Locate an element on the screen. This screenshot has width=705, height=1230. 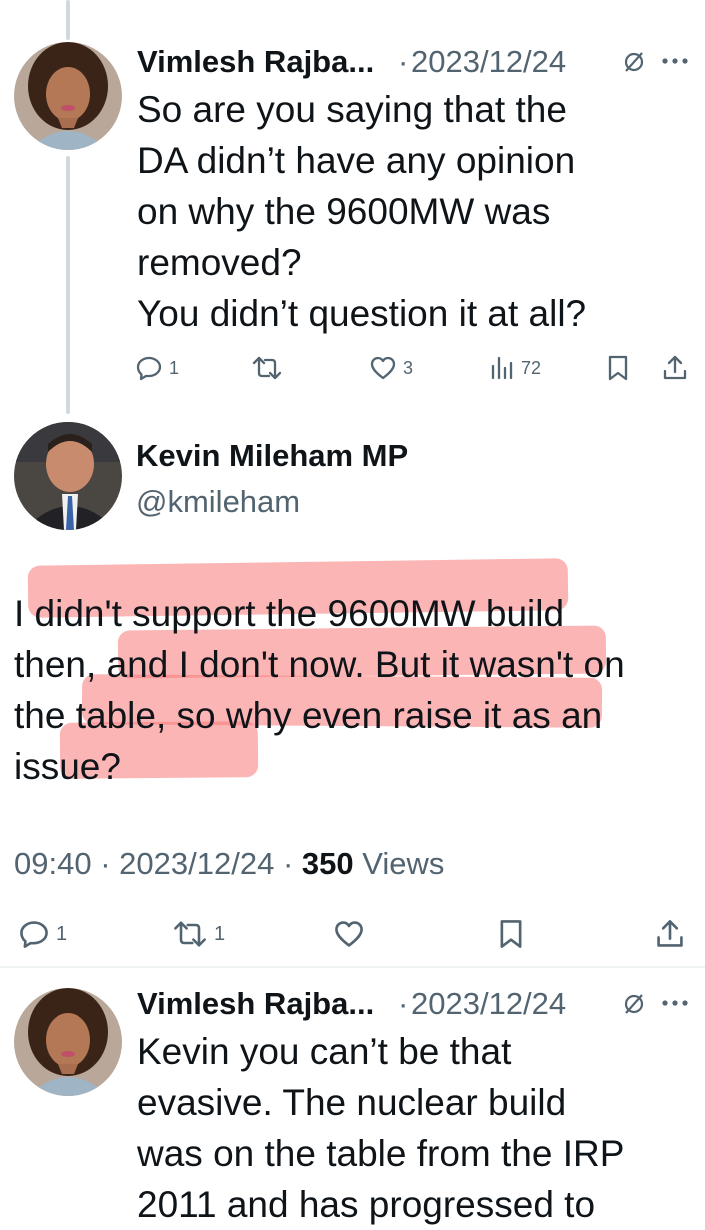
views-count: 350 is located at coordinates (328, 863).